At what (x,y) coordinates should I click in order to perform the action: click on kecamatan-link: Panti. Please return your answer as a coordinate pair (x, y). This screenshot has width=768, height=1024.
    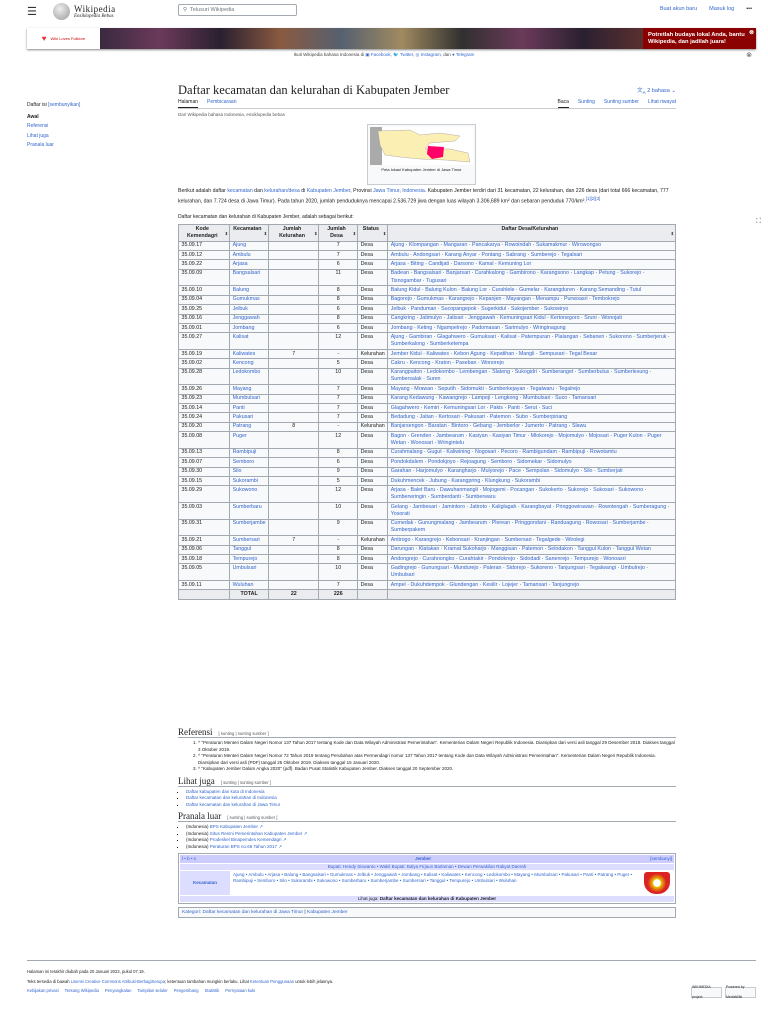
    Looking at the image, I should click on (239, 408).